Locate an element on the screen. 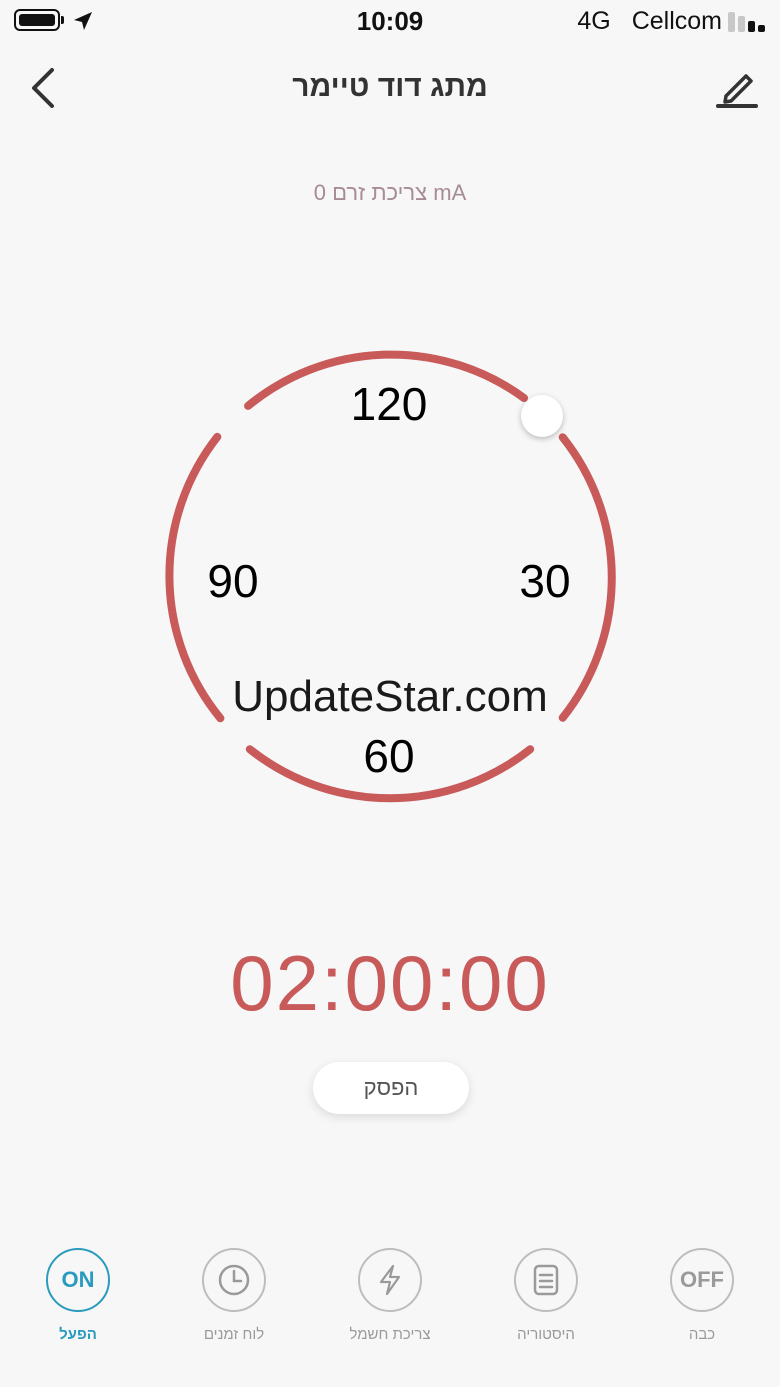  countdown-display: 02:00:00 is located at coordinates (390, 983).